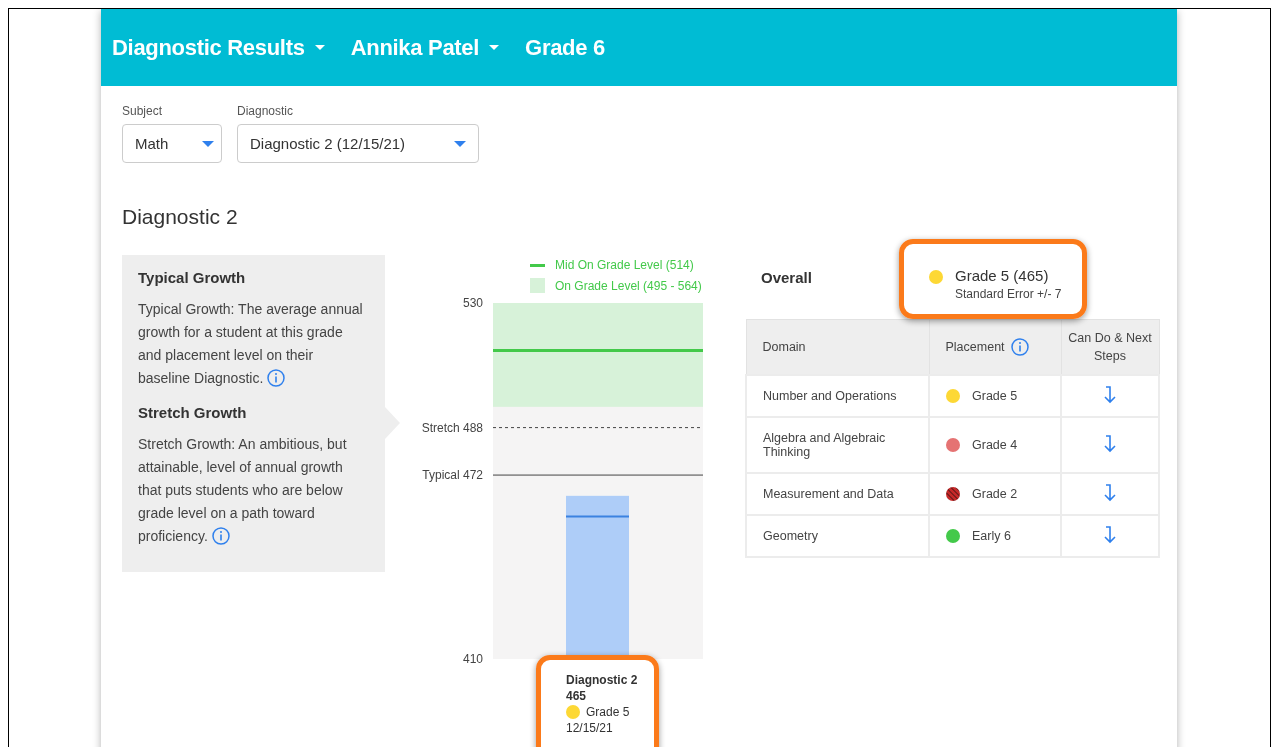 This screenshot has height=747, width=1275. What do you see at coordinates (193, 412) in the screenshot?
I see `info-heading: Stretch Growth` at bounding box center [193, 412].